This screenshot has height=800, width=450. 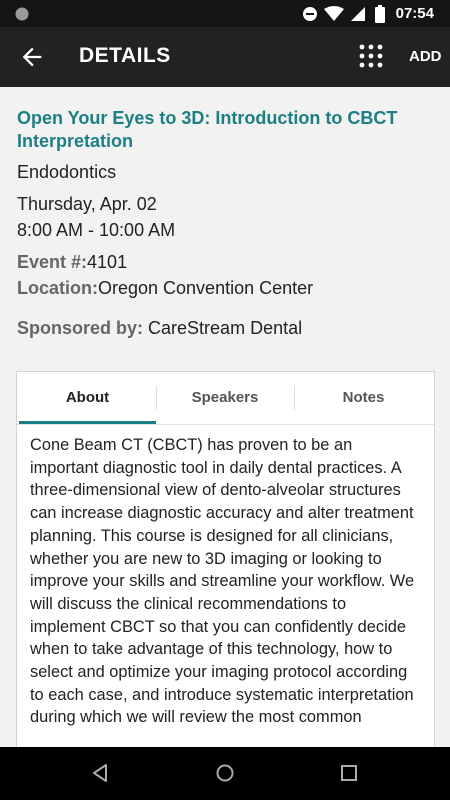 I want to click on status-bar: 07:54, so click(x=225, y=13).